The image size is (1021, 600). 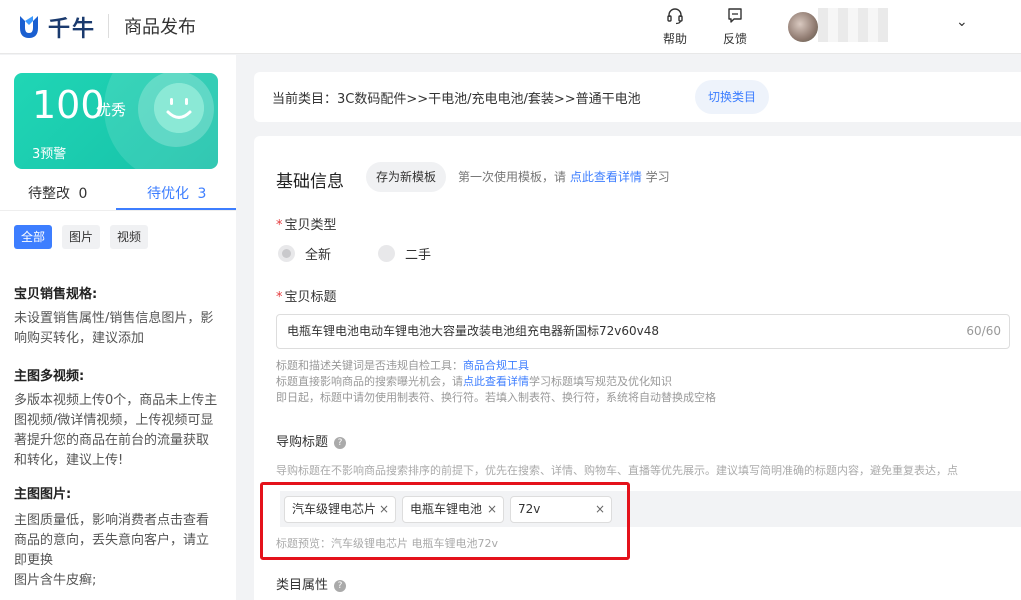 What do you see at coordinates (111, 110) in the screenshot?
I see `quality-grade: 优秀` at bounding box center [111, 110].